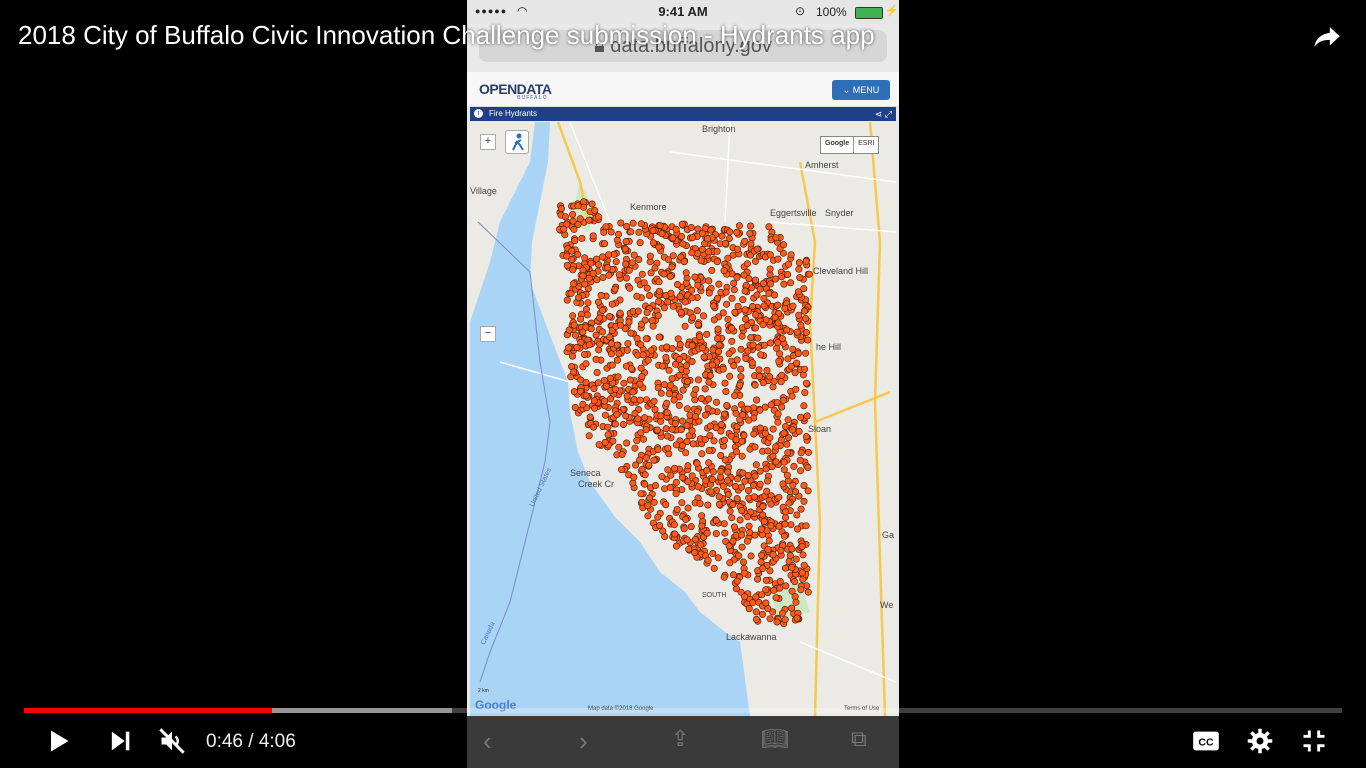  What do you see at coordinates (488, 334) in the screenshot?
I see `zoom-out-button: −` at bounding box center [488, 334].